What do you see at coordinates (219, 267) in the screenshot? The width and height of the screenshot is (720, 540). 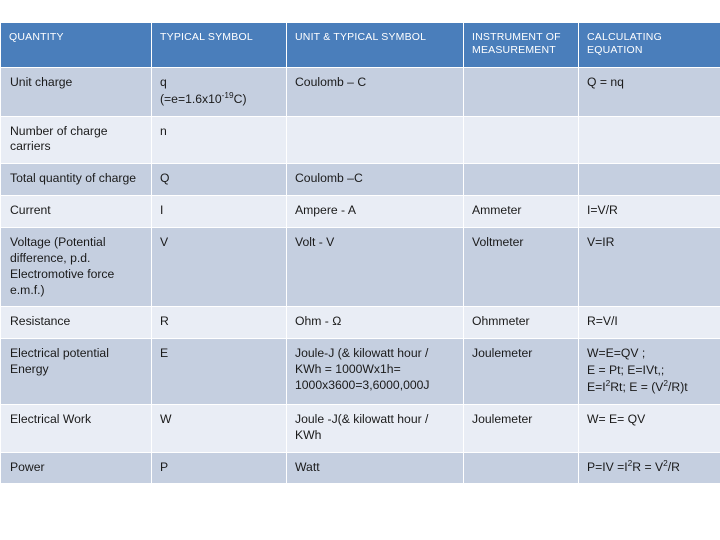 I see `cell-symbol: V` at bounding box center [219, 267].